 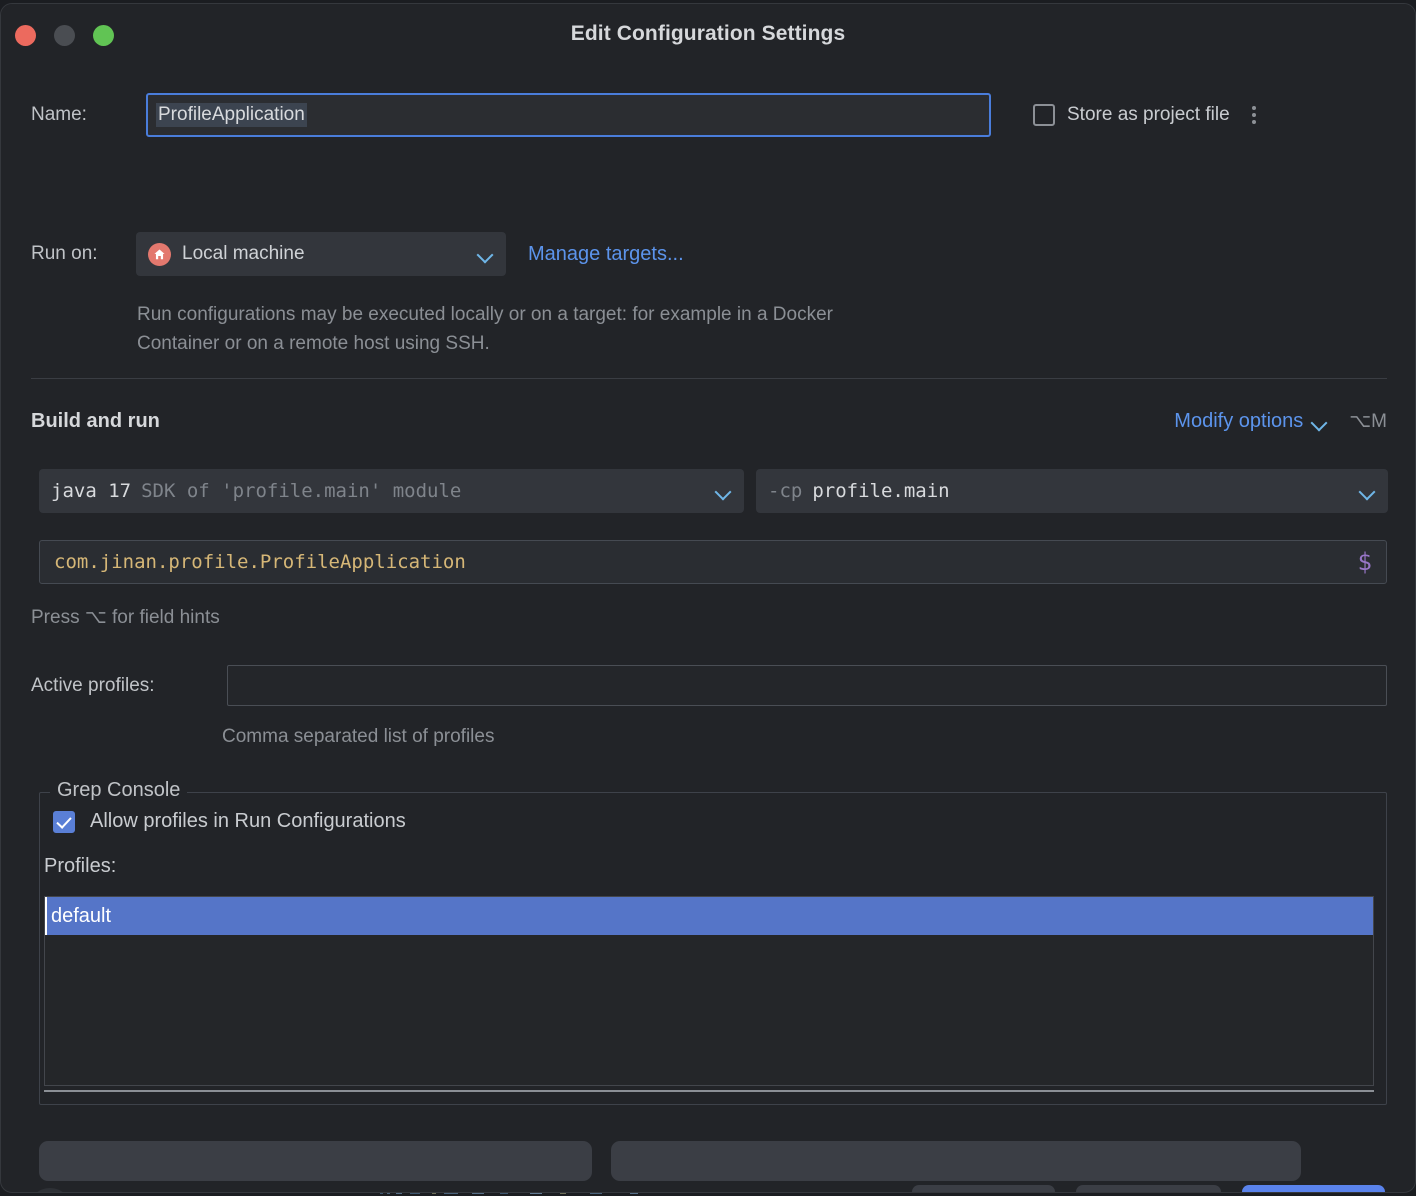 I want to click on name-input: ProfileApplication, so click(x=568, y=115).